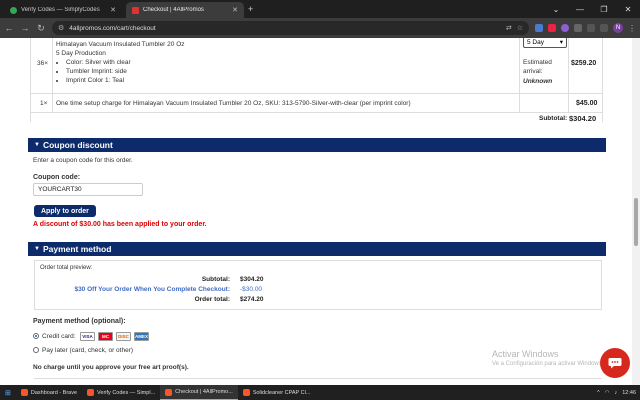  Describe the element at coordinates (636, 222) in the screenshot. I see `scrollbar-thumb` at that location.